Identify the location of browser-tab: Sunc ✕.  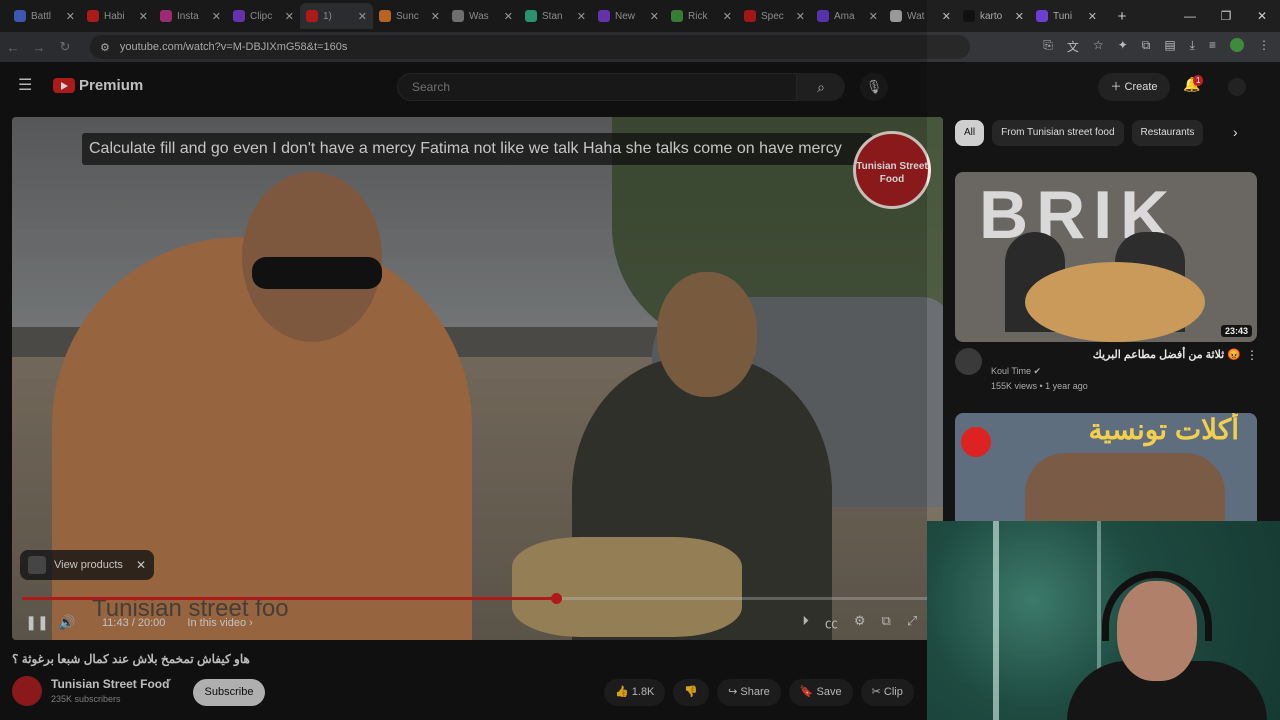
(409, 16).